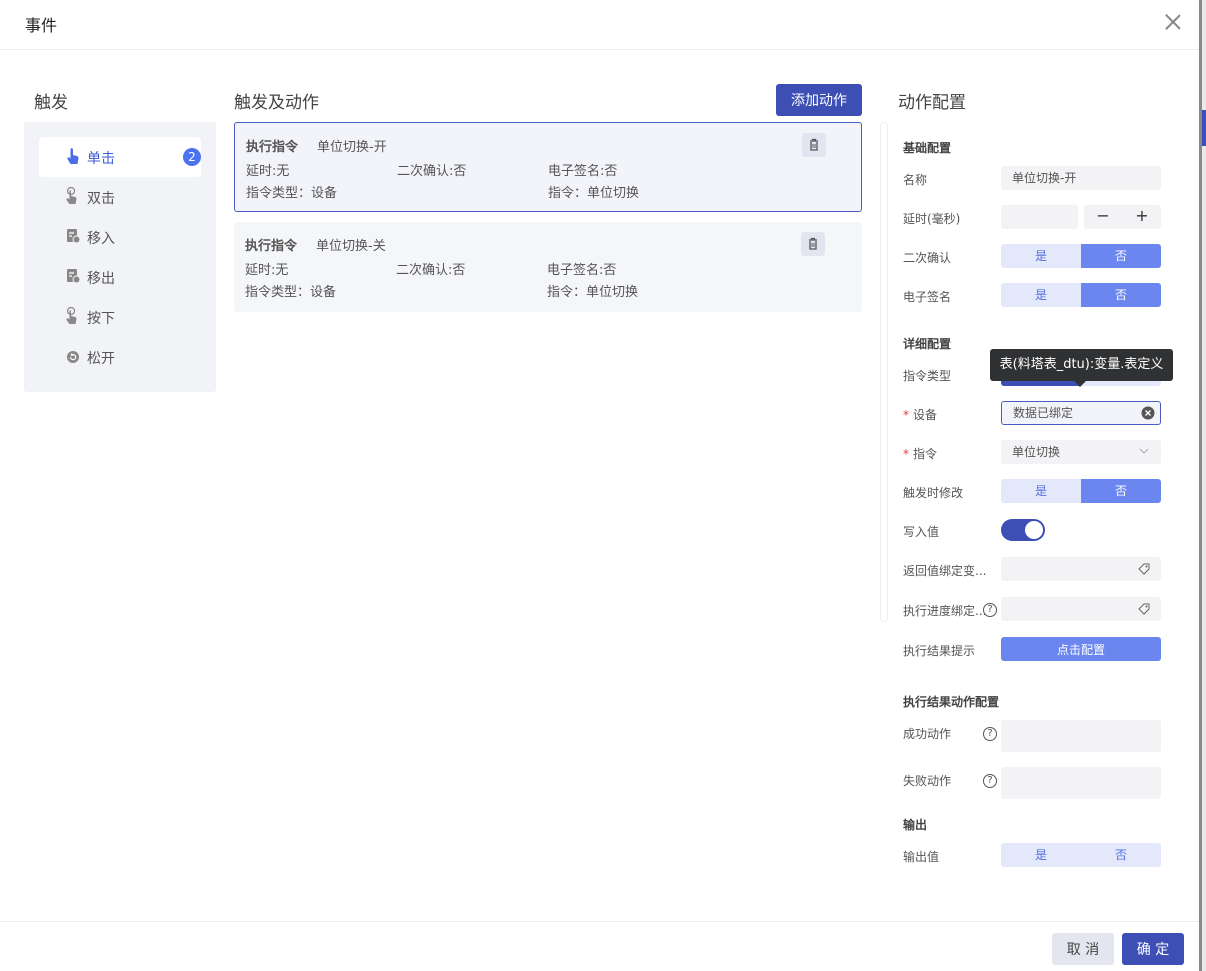 This screenshot has width=1206, height=971. Describe the element at coordinates (927, 781) in the screenshot. I see `fail-action-label: 失败动作` at that location.